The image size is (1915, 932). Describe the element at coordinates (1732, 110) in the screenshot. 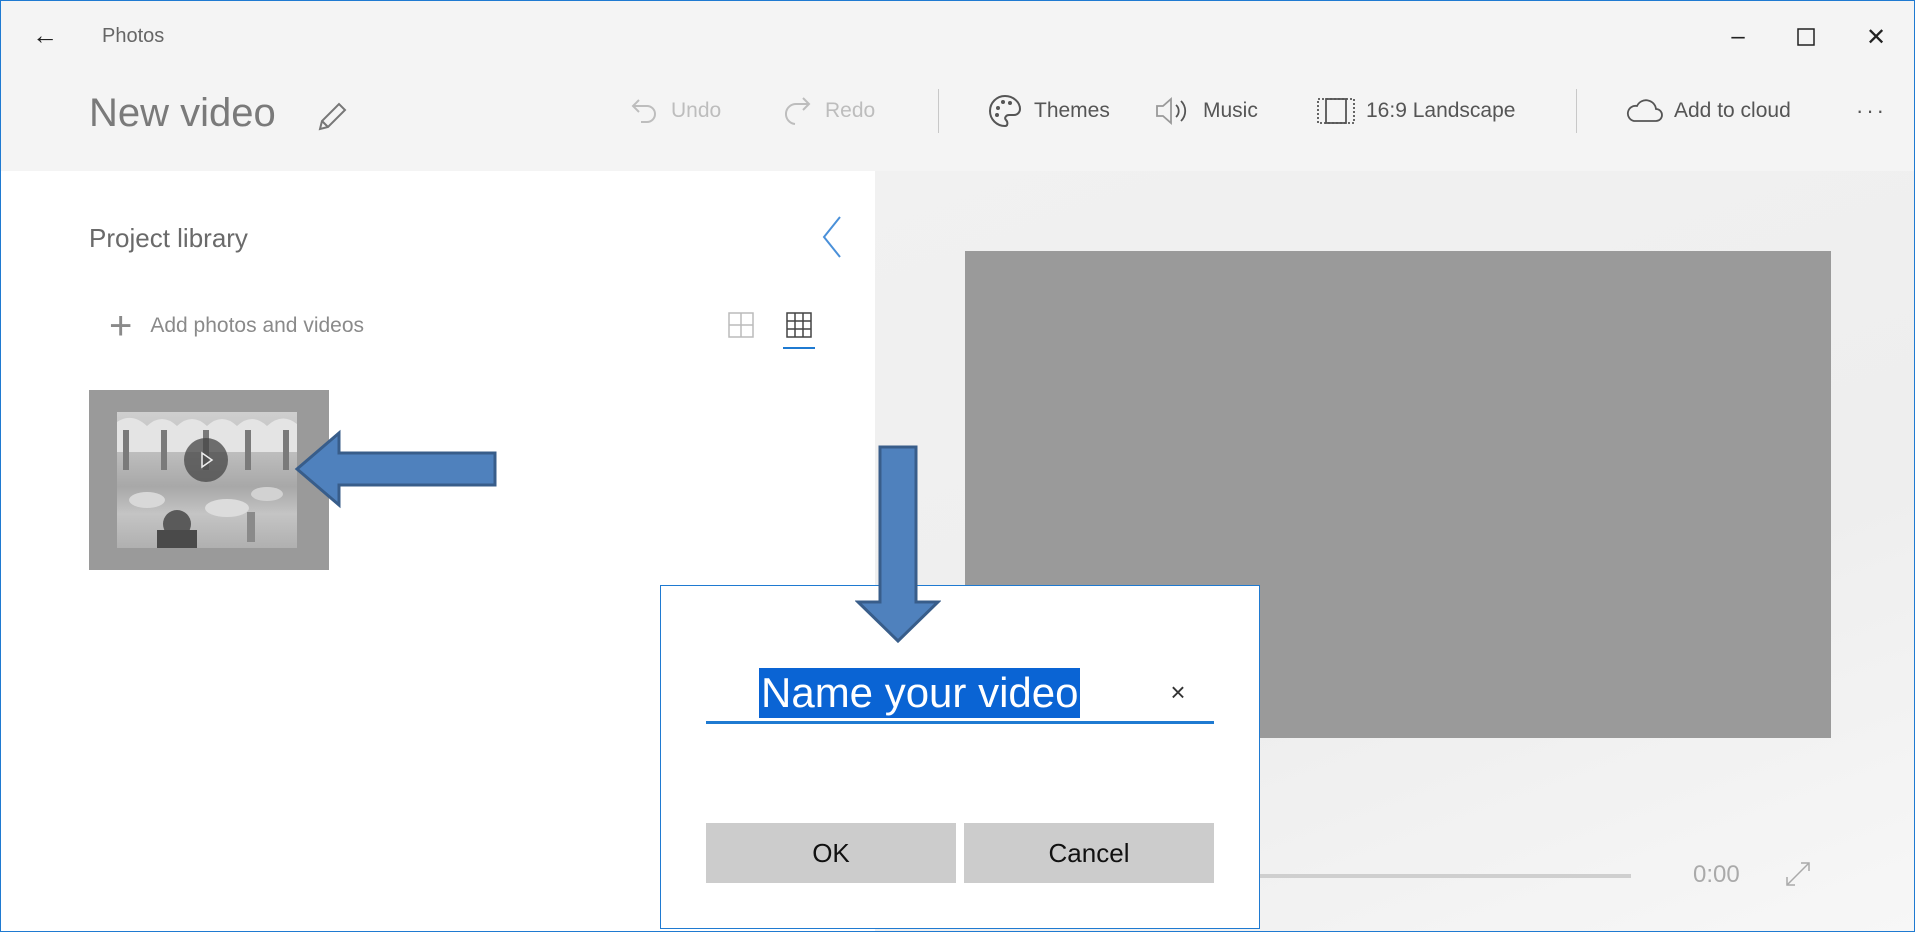

I see `add-to-cloud-label: Add to cloud` at that location.